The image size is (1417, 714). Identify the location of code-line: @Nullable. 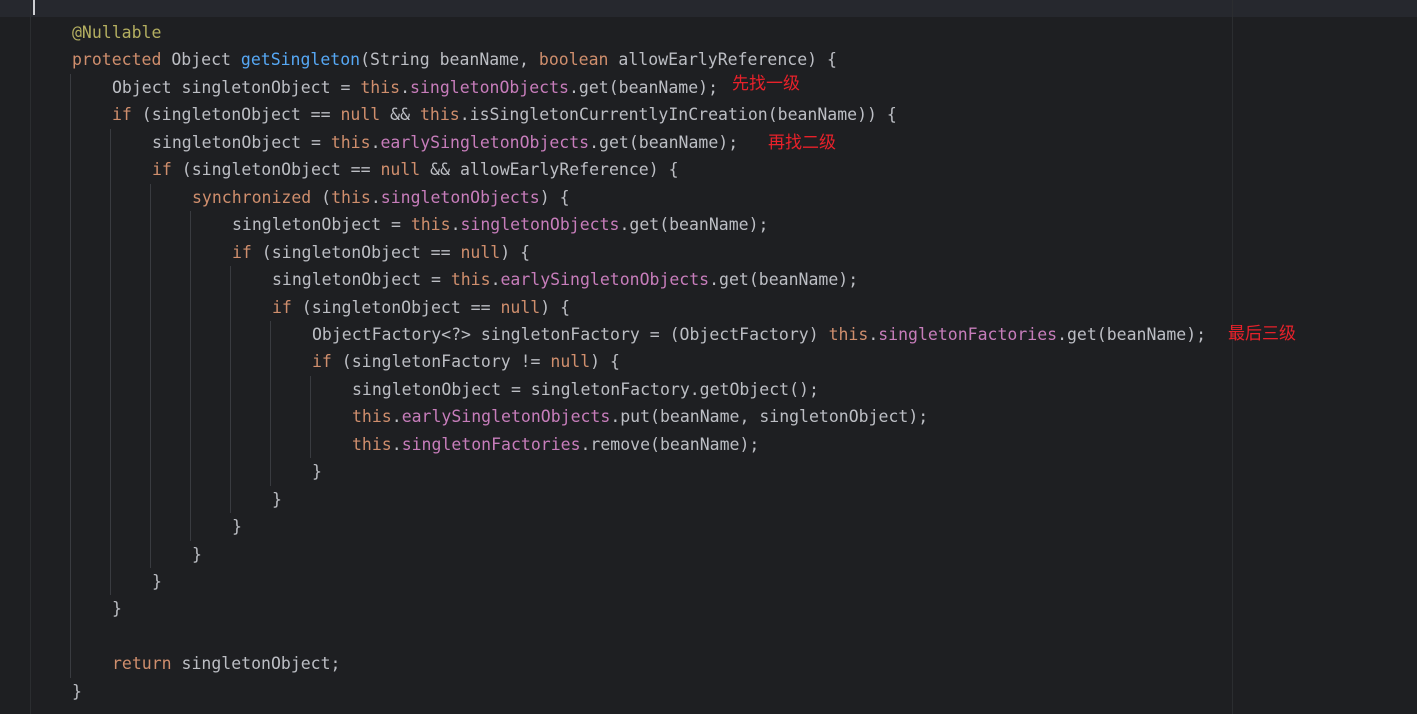
(116, 32).